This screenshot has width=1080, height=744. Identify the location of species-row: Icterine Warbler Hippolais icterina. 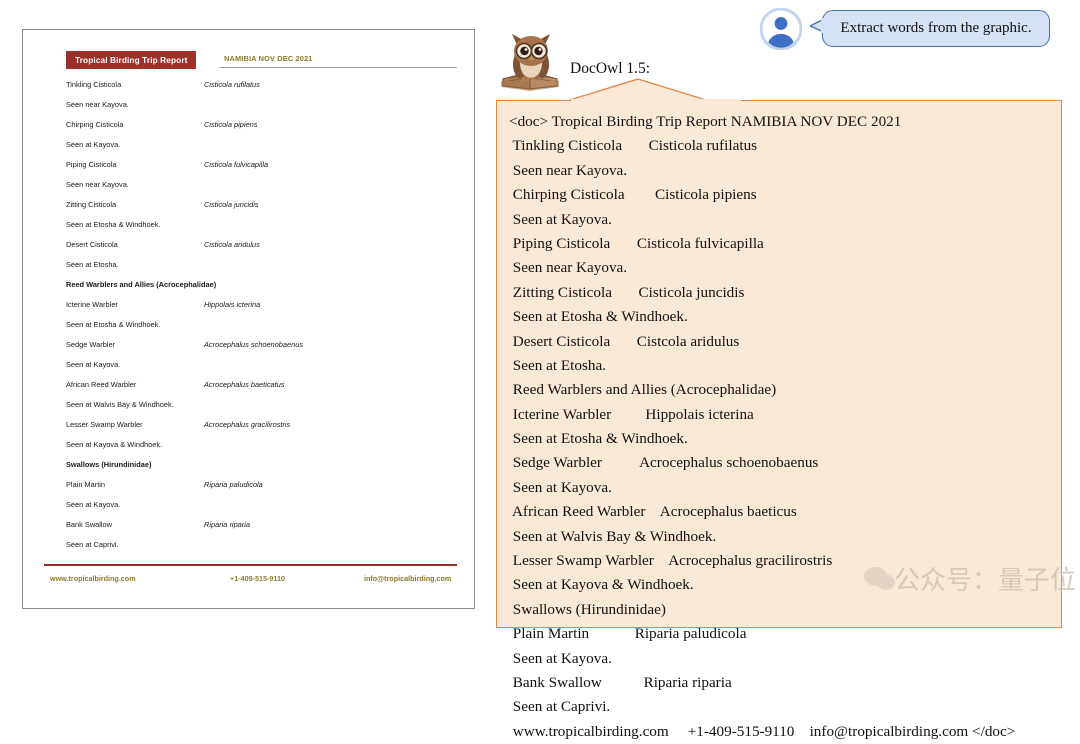
(250, 310).